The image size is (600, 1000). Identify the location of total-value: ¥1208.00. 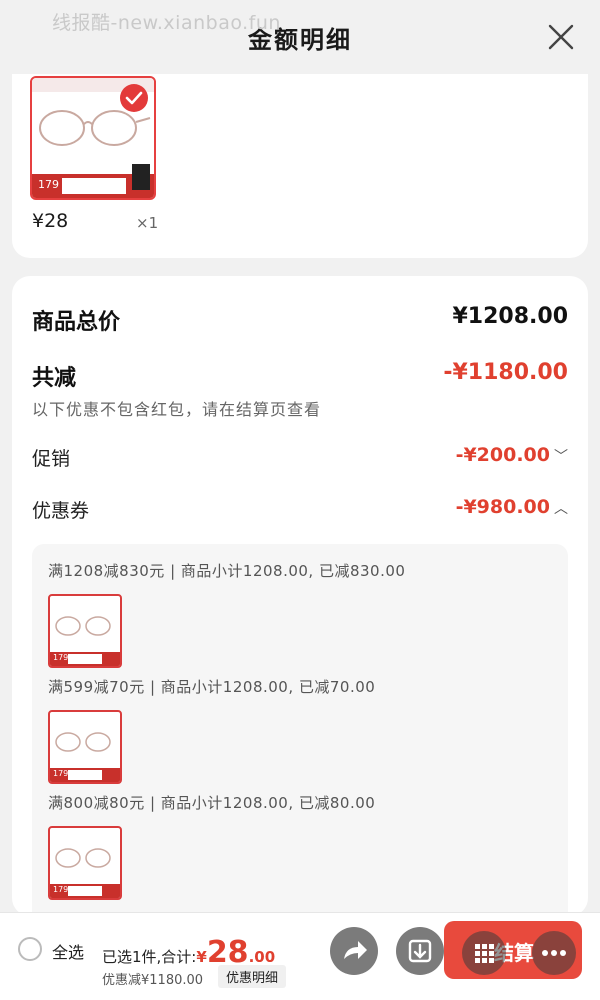
(510, 316).